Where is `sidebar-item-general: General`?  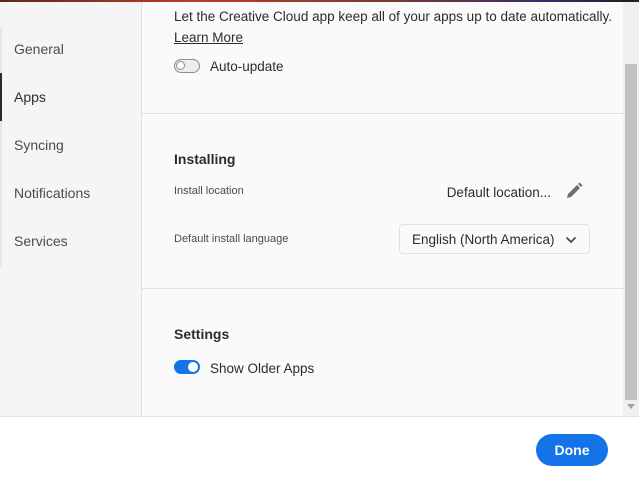 sidebar-item-general: General is located at coordinates (70, 49).